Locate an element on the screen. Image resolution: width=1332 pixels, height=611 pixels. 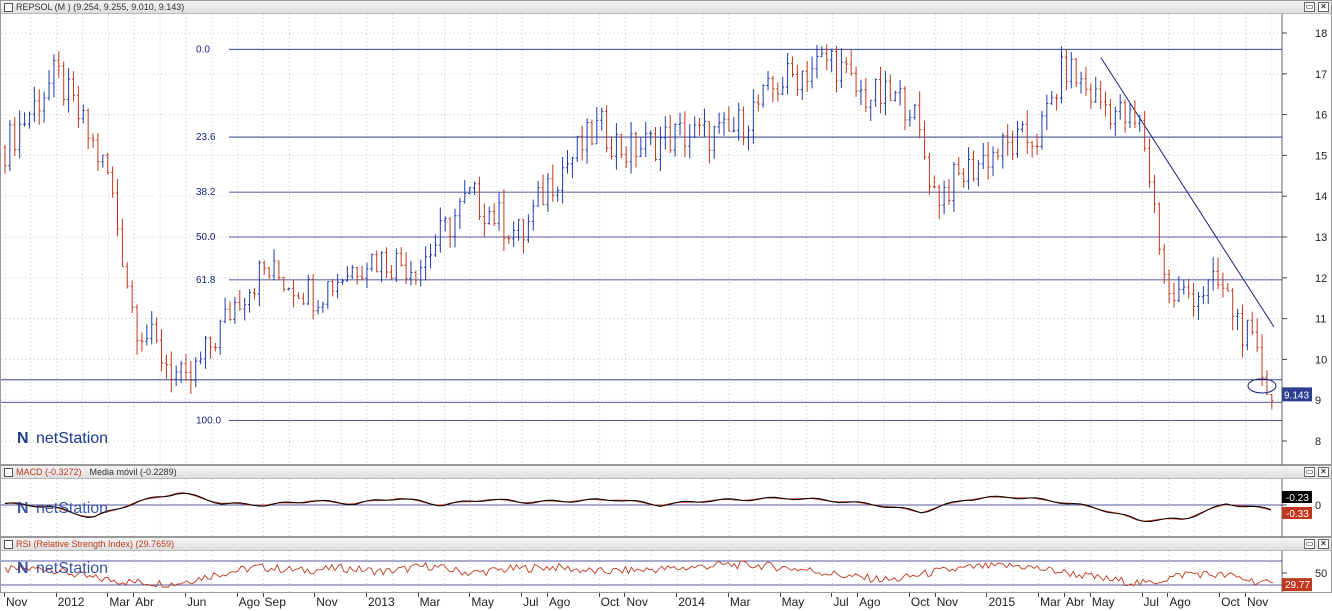
x-tick-label: 2014 is located at coordinates (691, 602).